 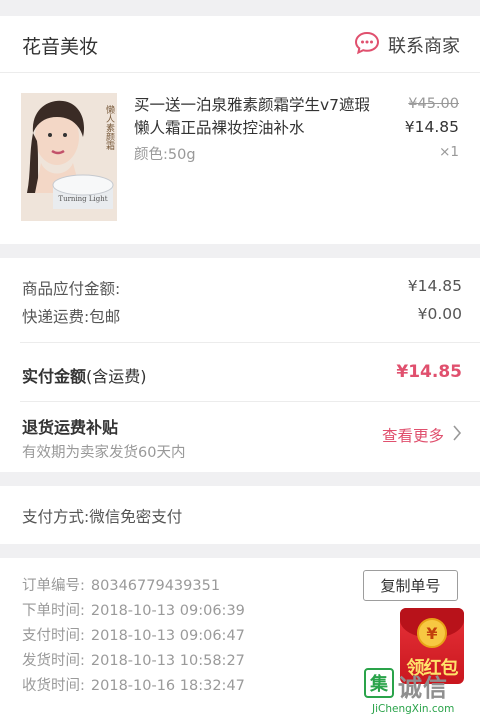 I want to click on contact-seller-label: 联系商家, so click(x=424, y=46).